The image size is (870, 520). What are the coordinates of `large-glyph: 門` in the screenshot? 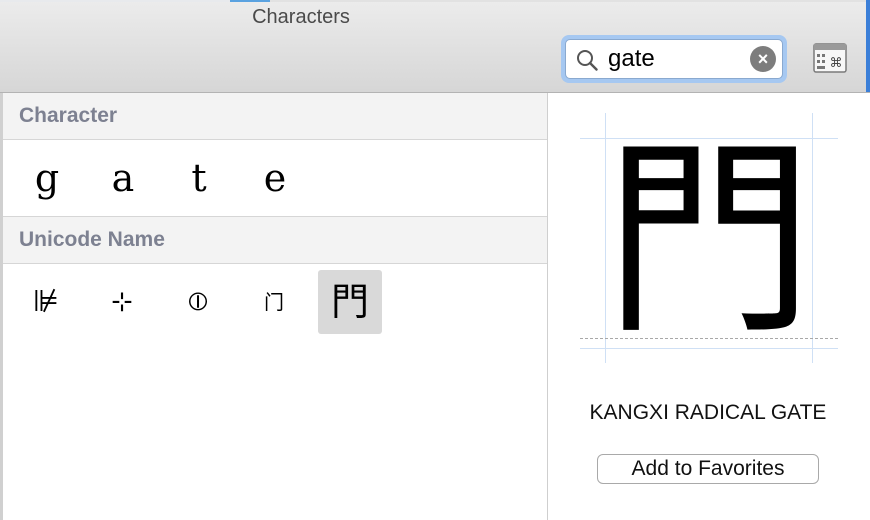 It's located at (708, 240).